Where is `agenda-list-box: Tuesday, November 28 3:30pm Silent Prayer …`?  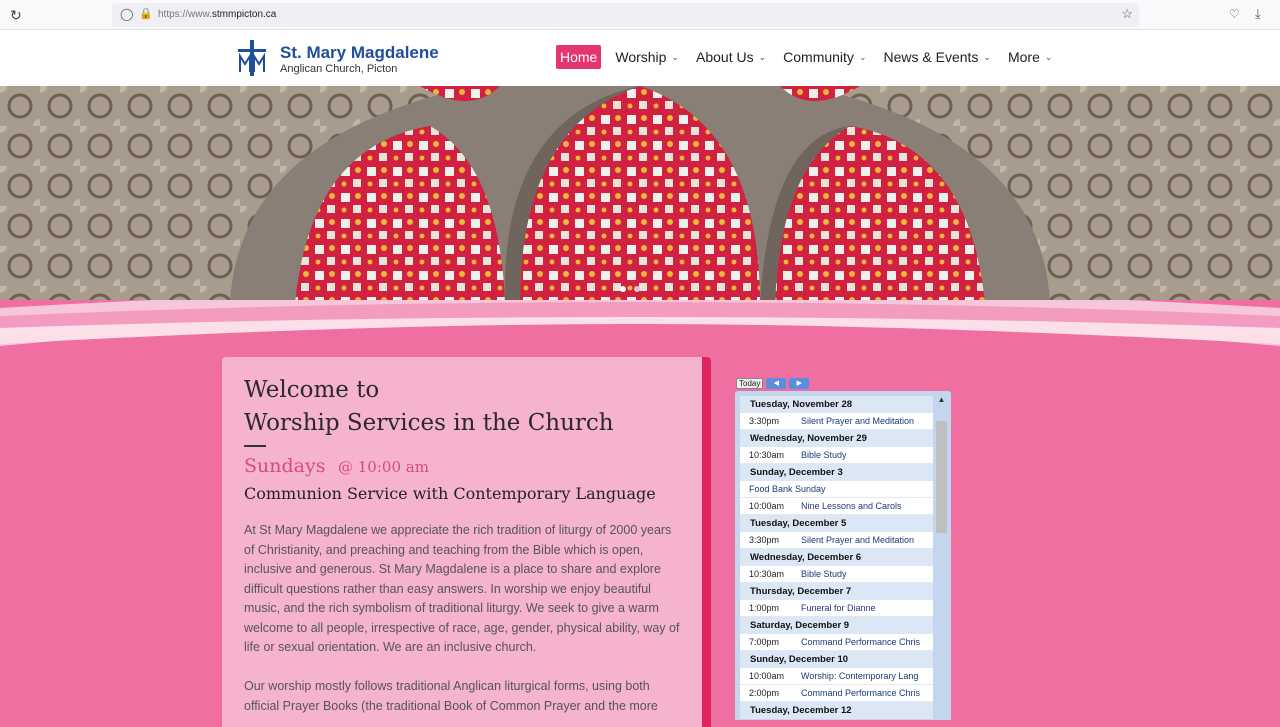 agenda-list-box: Tuesday, November 28 3:30pm Silent Prayer … is located at coordinates (843, 555).